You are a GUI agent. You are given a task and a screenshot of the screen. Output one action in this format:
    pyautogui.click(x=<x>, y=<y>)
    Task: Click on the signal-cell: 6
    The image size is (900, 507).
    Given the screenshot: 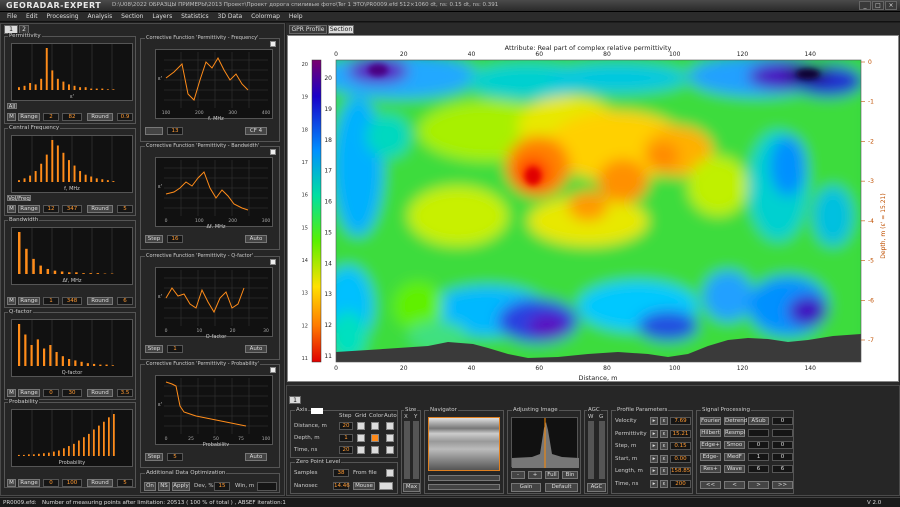 What is the action you would take?
    pyautogui.click(x=758, y=469)
    